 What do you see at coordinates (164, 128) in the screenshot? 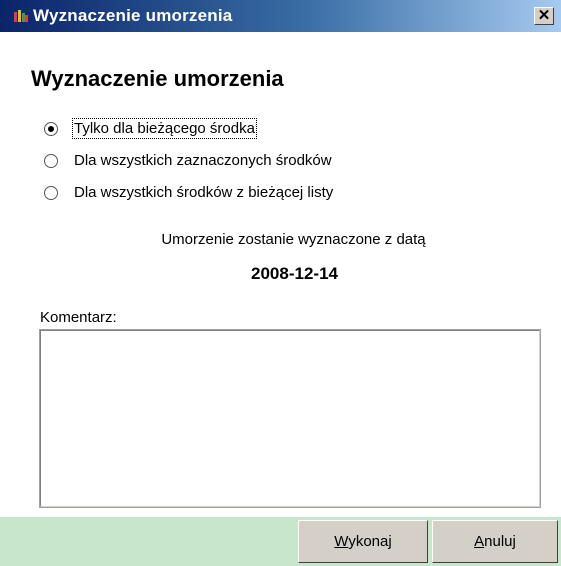
I see `radio-label-current-asset: Tylko dla bieżącego środka` at bounding box center [164, 128].